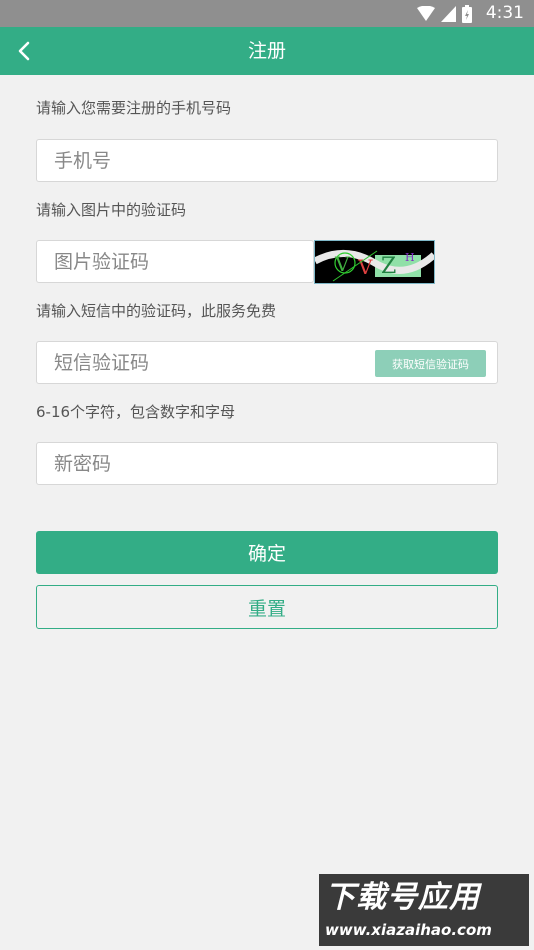 This screenshot has width=534, height=950. Describe the element at coordinates (402, 897) in the screenshot. I see `watermark-brand: 下载号应用` at that location.